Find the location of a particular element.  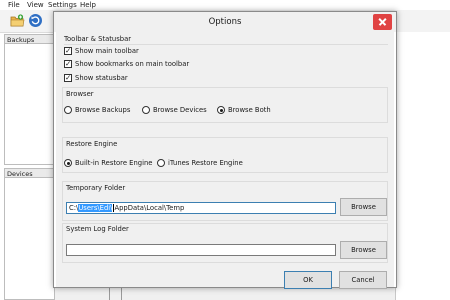

open-folder-icon is located at coordinates (17, 20).